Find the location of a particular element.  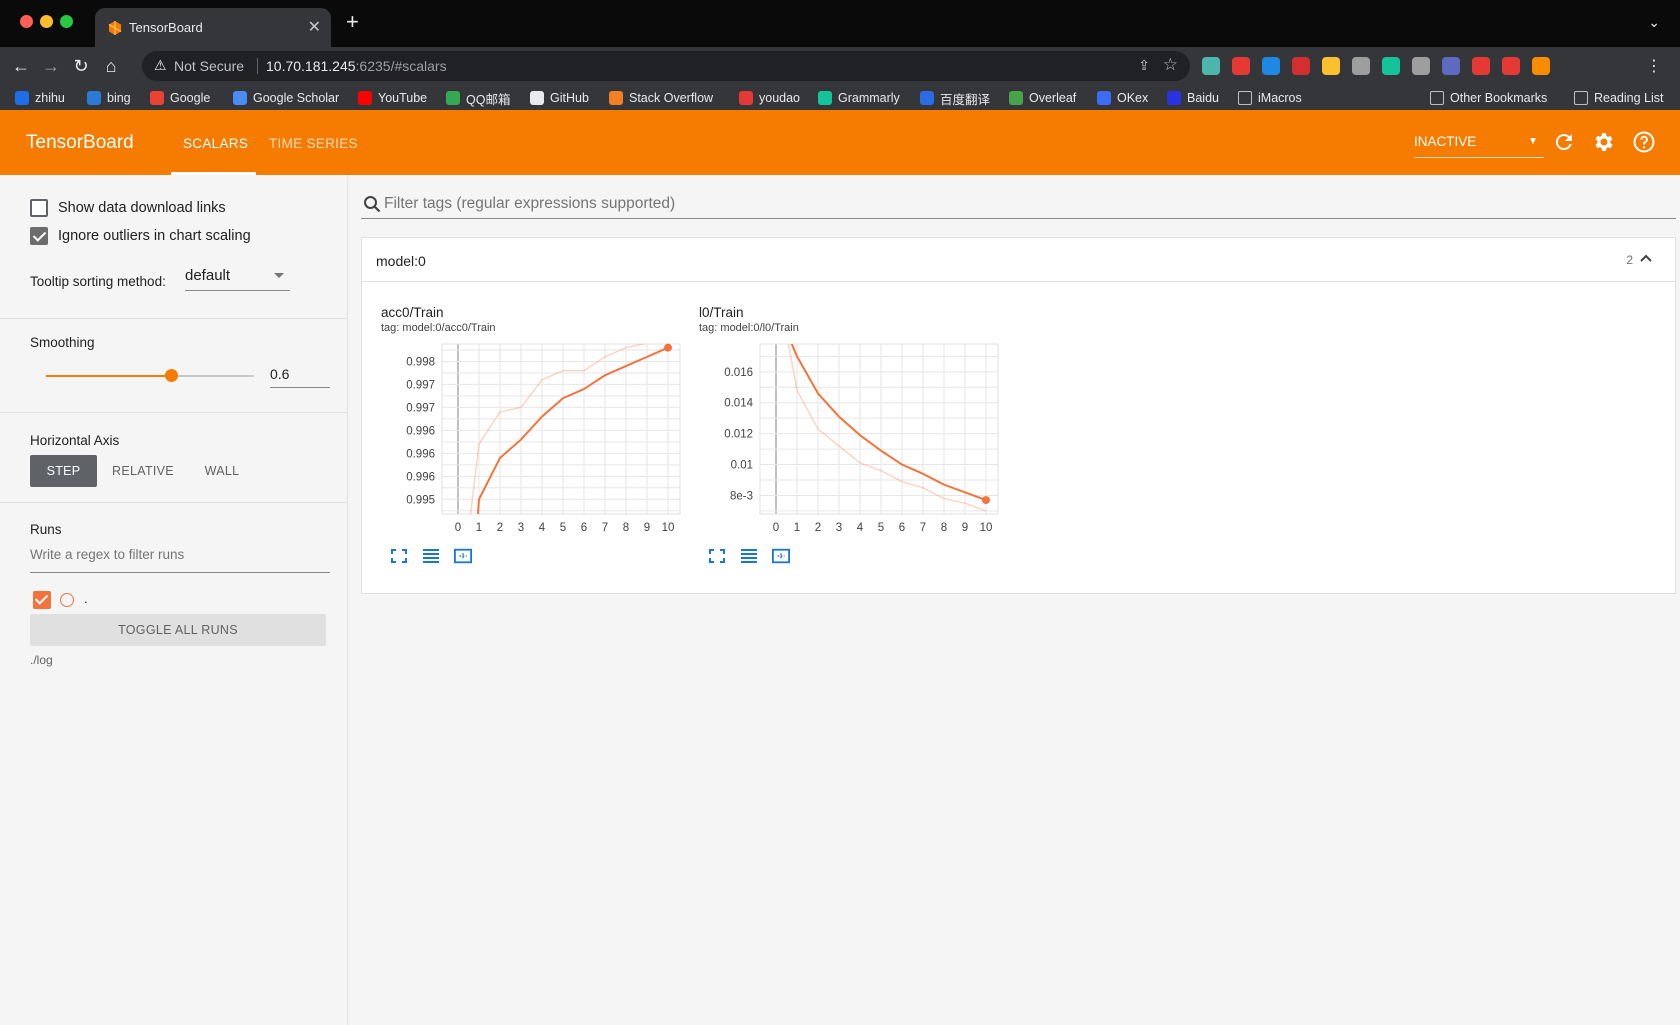

bookmark-item: OKex is located at coordinates (1122, 98).